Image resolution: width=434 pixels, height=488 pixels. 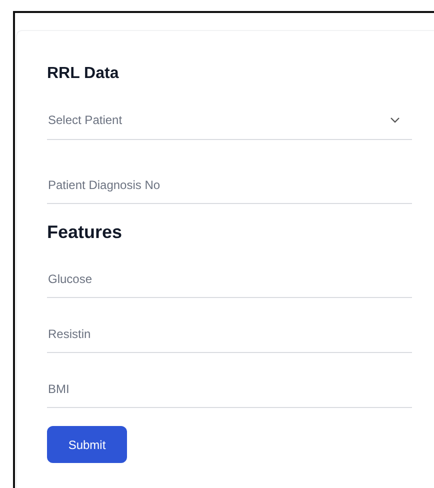 I want to click on input-field: Resistin, so click(x=229, y=334).